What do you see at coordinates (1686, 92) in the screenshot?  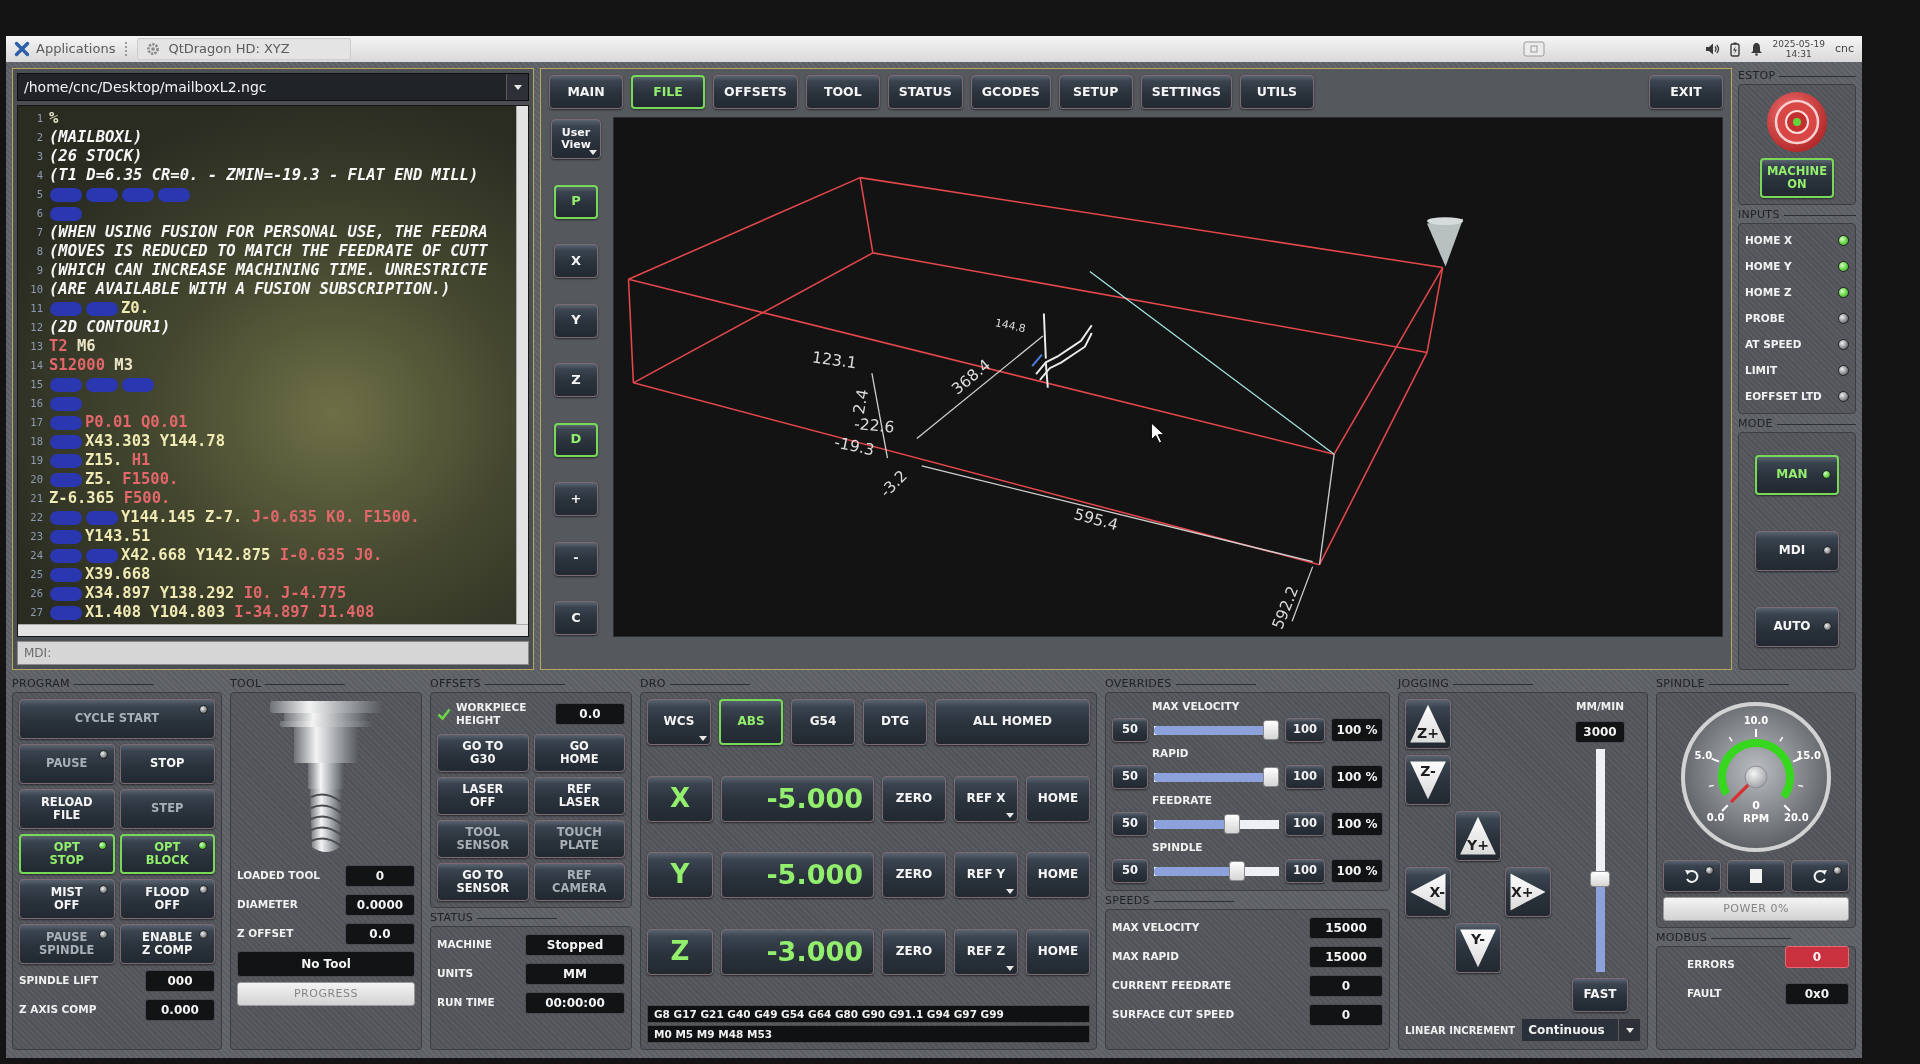 I see `exit-button: EXIT` at bounding box center [1686, 92].